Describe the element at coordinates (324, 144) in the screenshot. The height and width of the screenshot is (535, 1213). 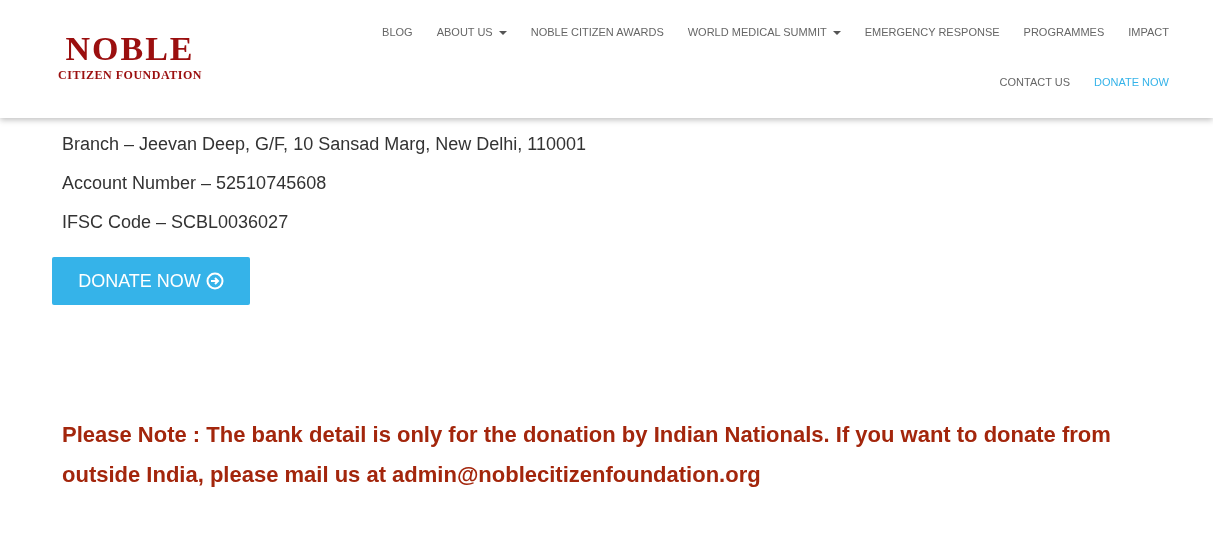
I see `bank-detail-text: Branch – Jeevan Deep, G/F, 10 Sansad Marg, New Delhi, 110001` at that location.